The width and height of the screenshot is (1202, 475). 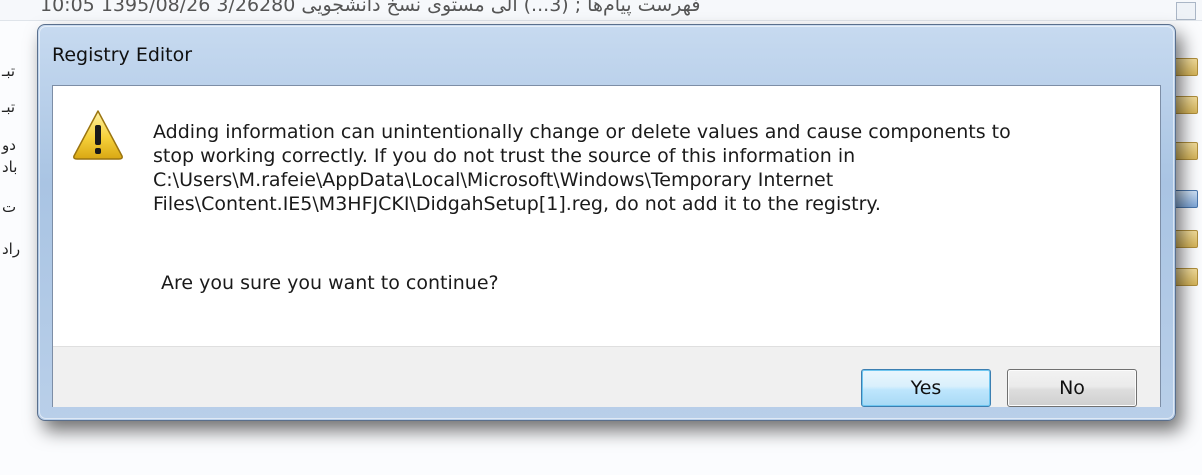 What do you see at coordinates (330, 283) in the screenshot?
I see `dialog-question: Are you sure you want to continue?` at bounding box center [330, 283].